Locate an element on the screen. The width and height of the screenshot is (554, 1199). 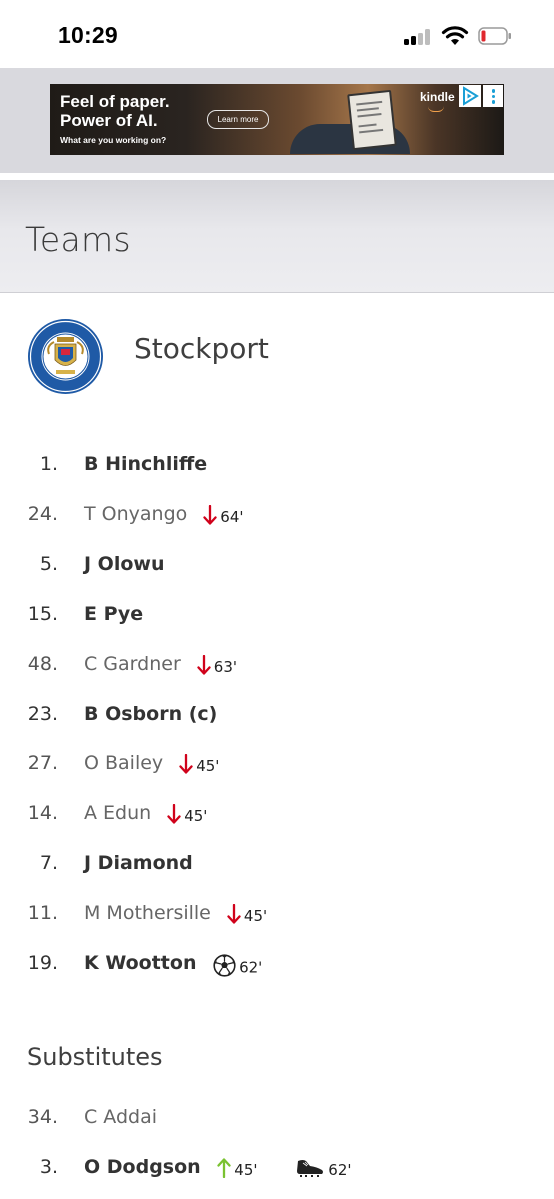
player-row: 14. A Edun 45' is located at coordinates (277, 822).